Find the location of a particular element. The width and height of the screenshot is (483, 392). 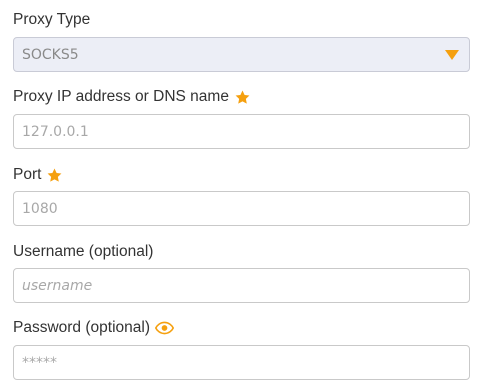

port-field is located at coordinates (241, 208).